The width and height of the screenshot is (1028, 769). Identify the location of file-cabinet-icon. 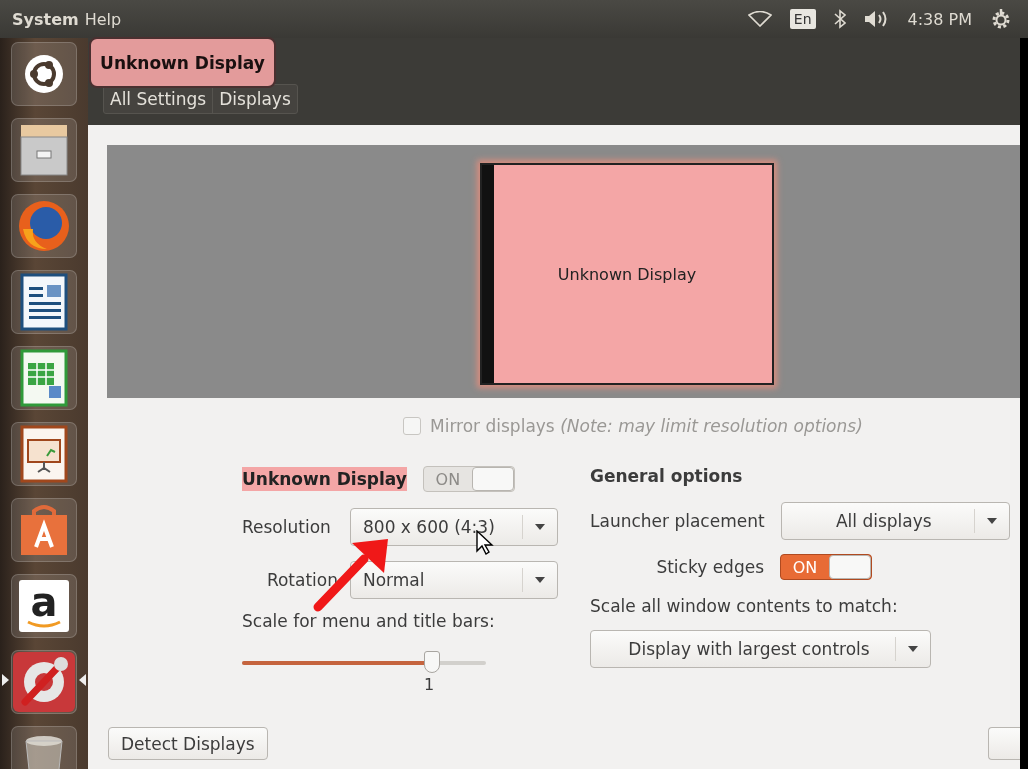
(44, 150).